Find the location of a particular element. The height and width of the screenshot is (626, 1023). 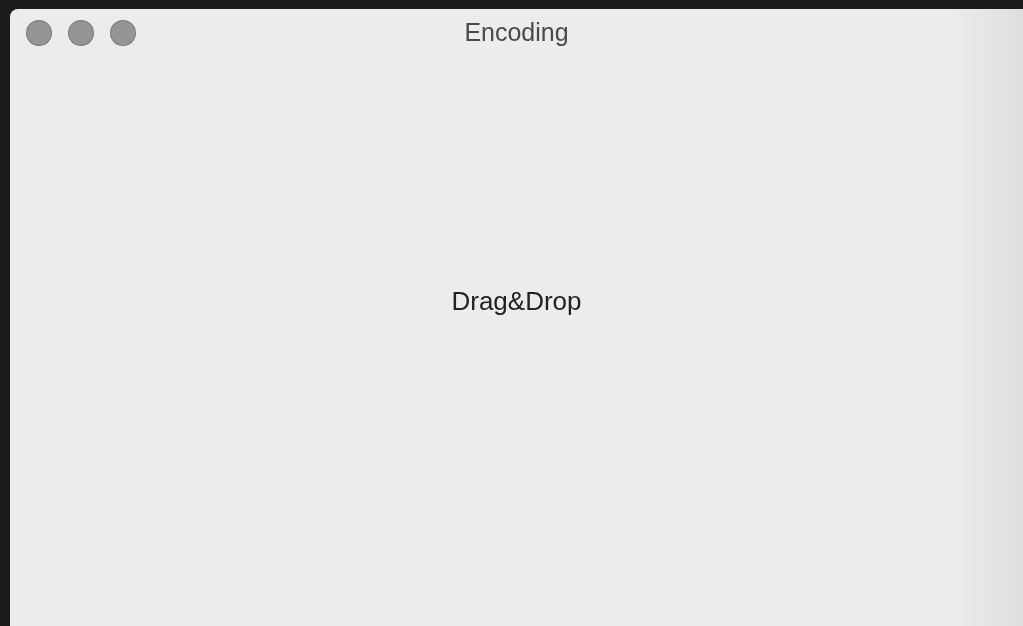

drop-zone-label: Drag&Drop is located at coordinates (516, 301).